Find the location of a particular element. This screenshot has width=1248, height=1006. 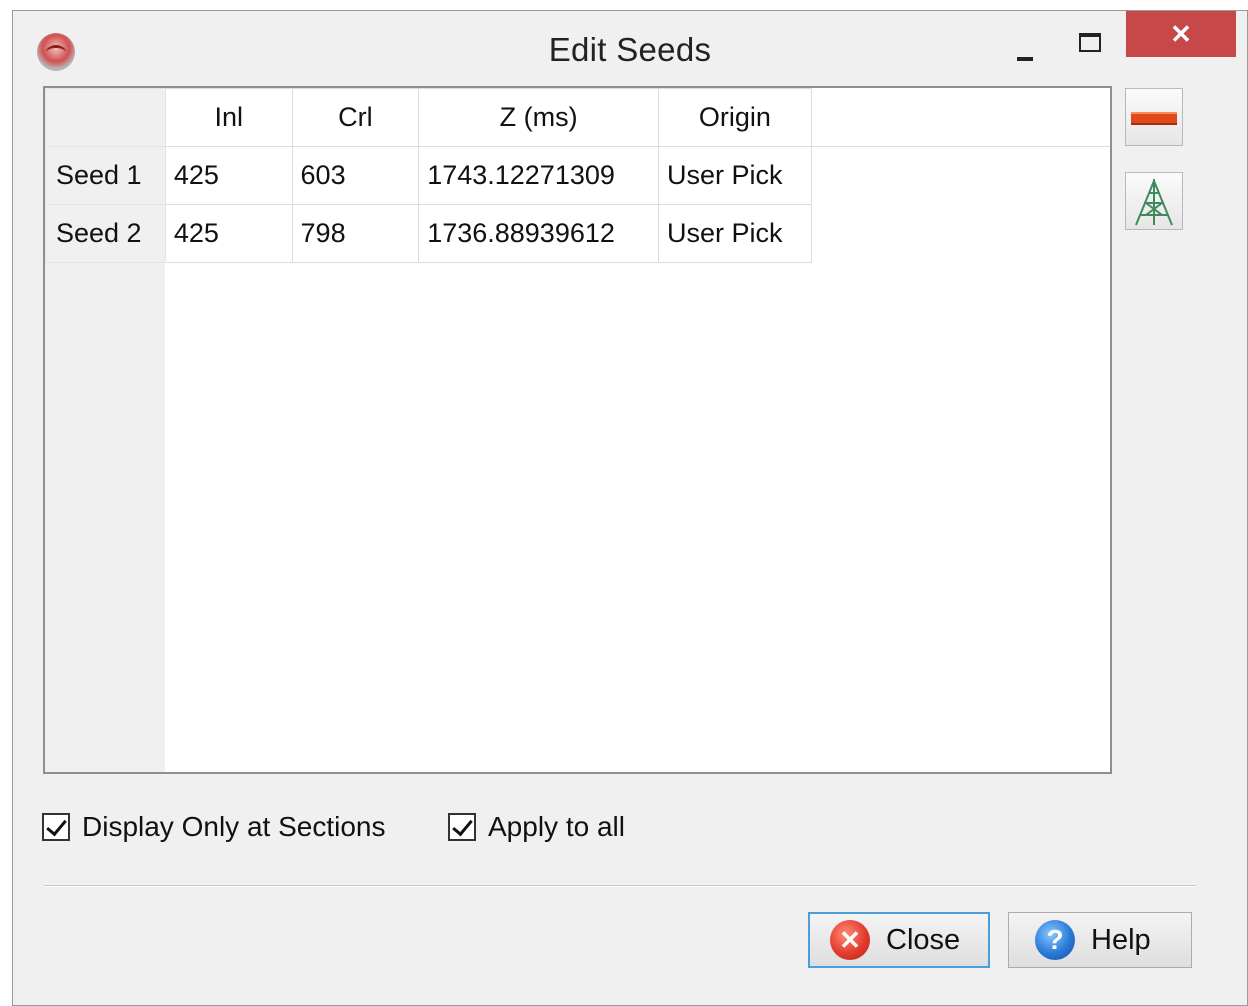

cell-crl: 798 is located at coordinates (355, 233).